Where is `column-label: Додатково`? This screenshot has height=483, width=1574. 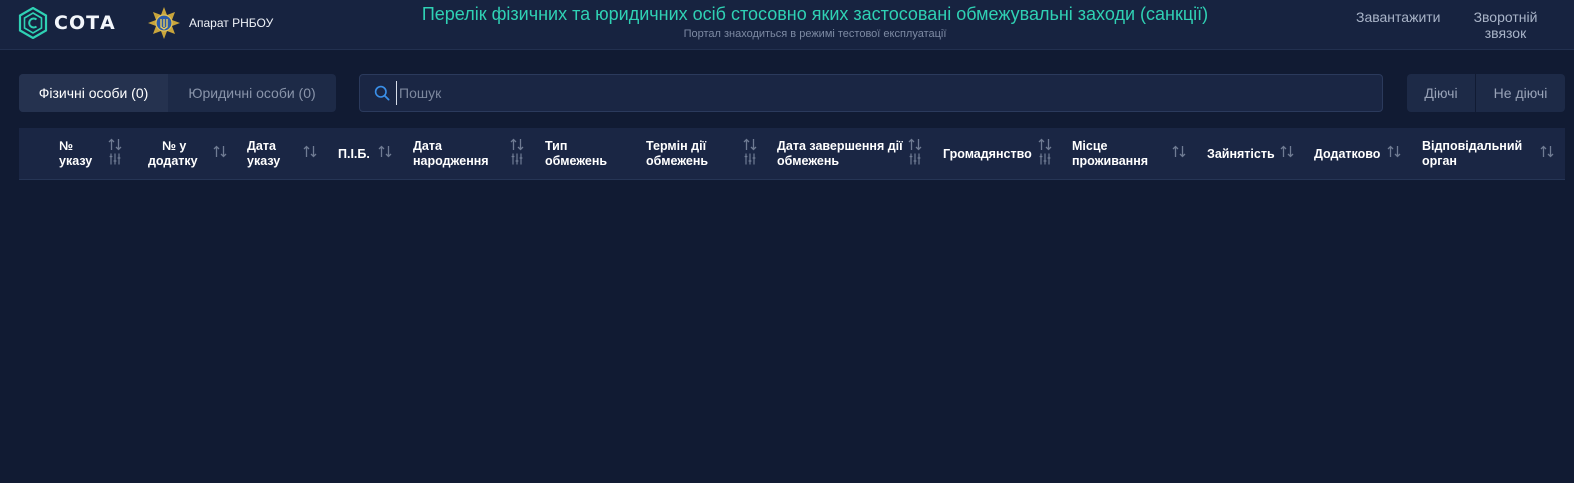 column-label: Додатково is located at coordinates (1347, 154).